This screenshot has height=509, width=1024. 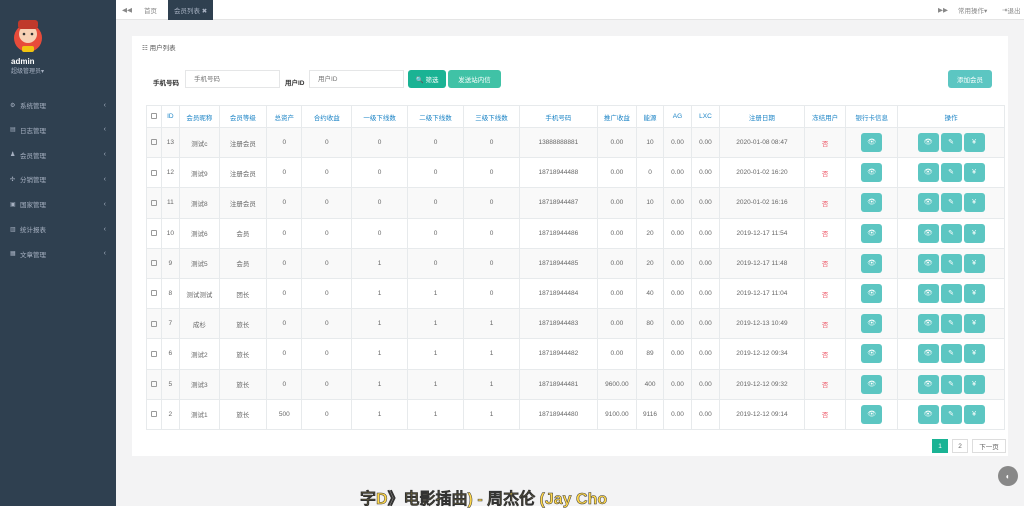 I want to click on tab-back-button: ◀◀, so click(x=127, y=10).